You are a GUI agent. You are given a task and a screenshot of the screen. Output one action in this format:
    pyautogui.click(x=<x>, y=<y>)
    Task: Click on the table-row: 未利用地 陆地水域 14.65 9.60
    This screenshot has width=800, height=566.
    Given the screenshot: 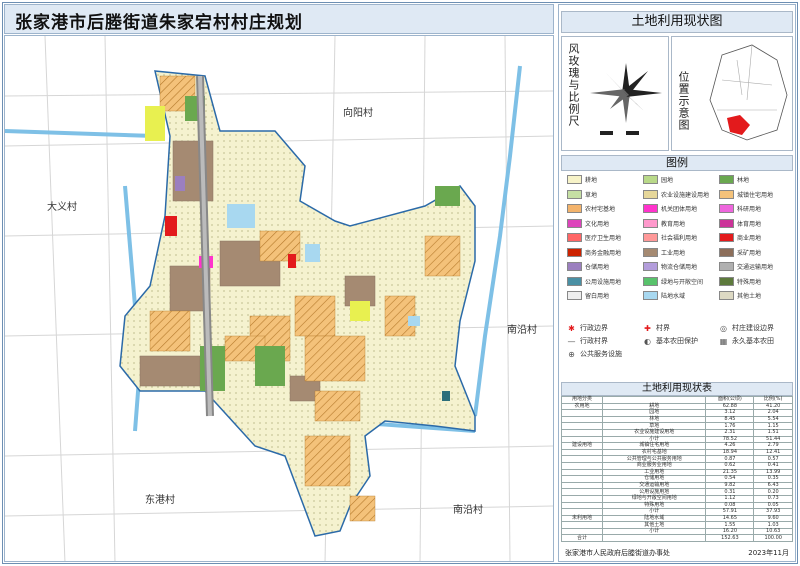 What is the action you would take?
    pyautogui.click(x=676, y=518)
    